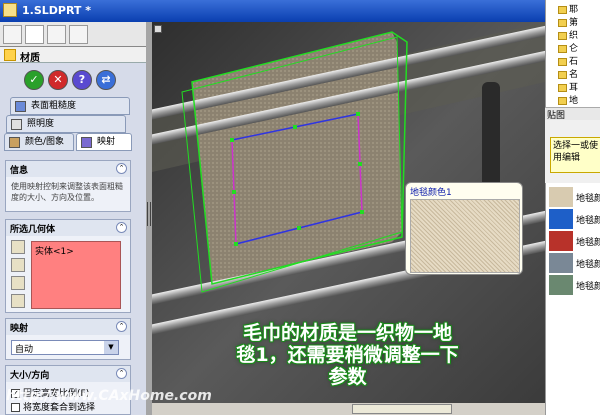 The height and width of the screenshot is (415, 600). What do you see at coordinates (158, 29) in the screenshot?
I see `scene-tree-icon` at bounding box center [158, 29].